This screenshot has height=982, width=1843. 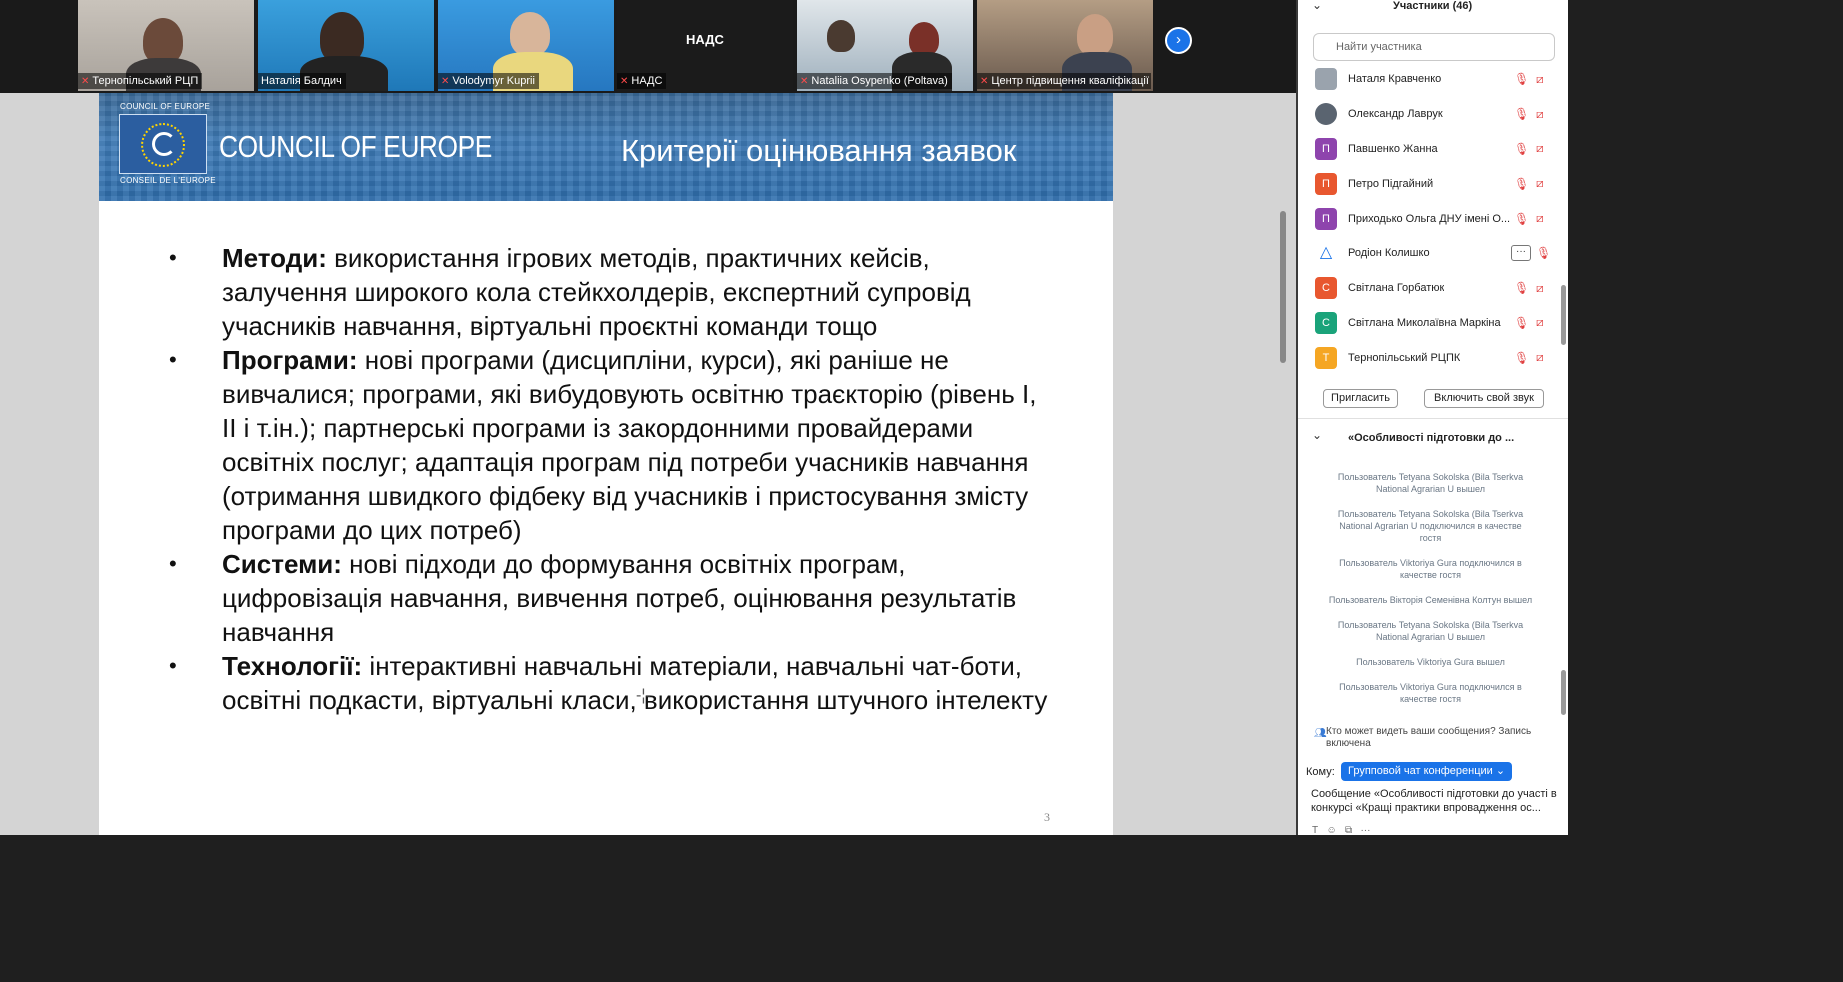 What do you see at coordinates (1047, 817) in the screenshot?
I see `slide-page-number: 3` at bounding box center [1047, 817].